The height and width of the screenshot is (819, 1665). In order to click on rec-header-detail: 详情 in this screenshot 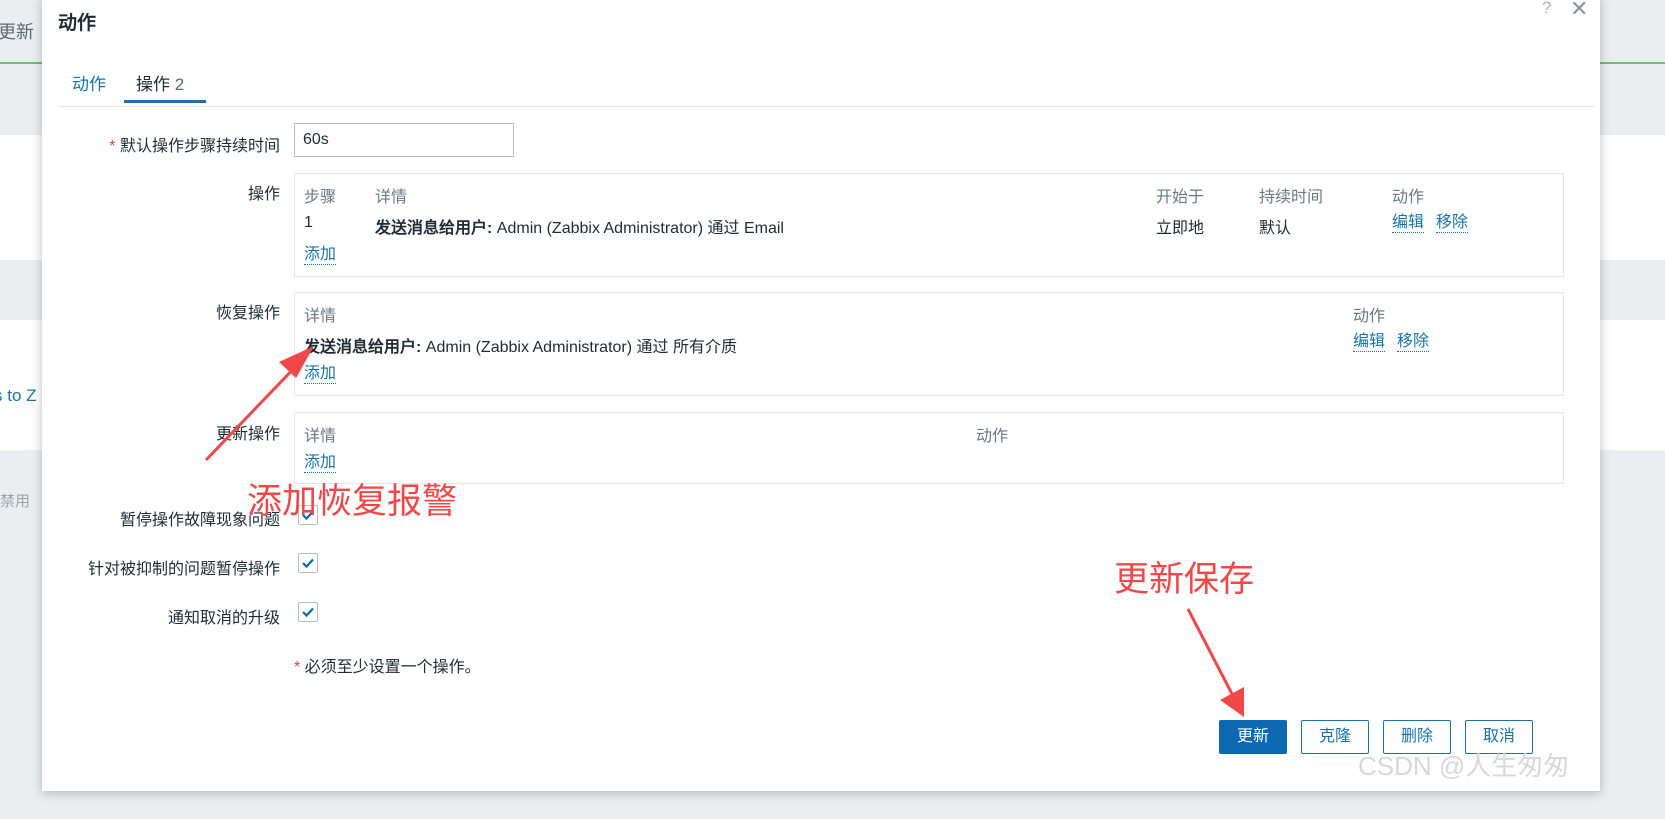, I will do `click(320, 316)`.